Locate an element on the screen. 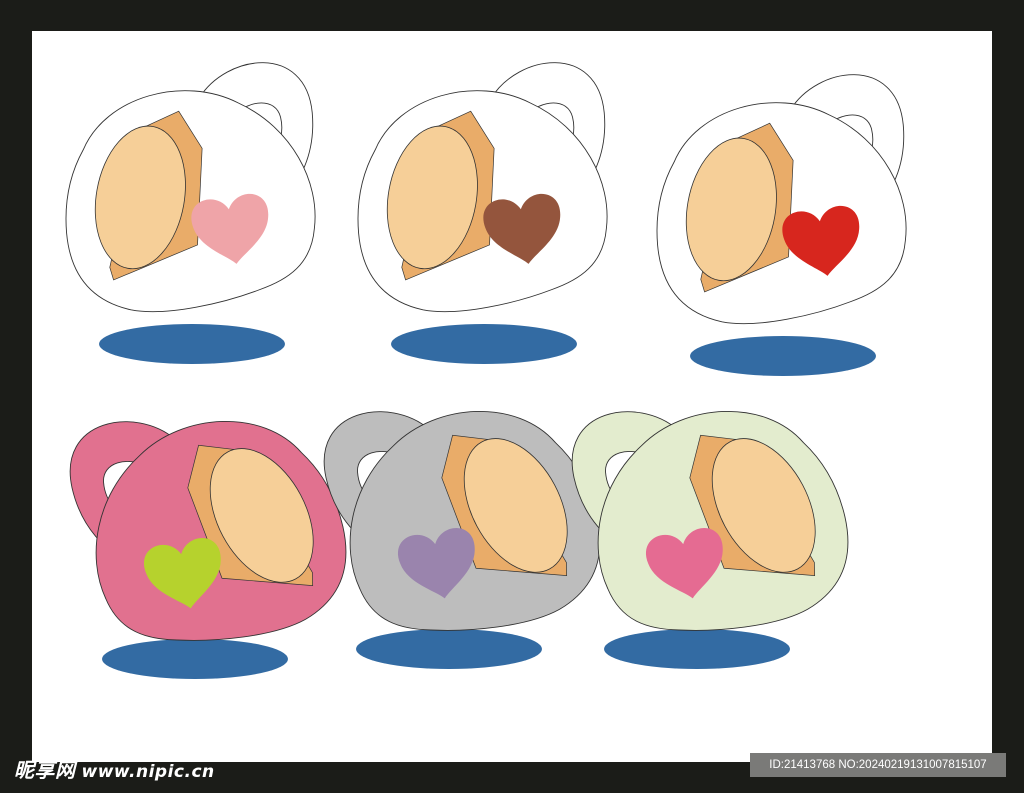 This screenshot has width=1024, height=793. mug-white-pink-heart is located at coordinates (190, 213).